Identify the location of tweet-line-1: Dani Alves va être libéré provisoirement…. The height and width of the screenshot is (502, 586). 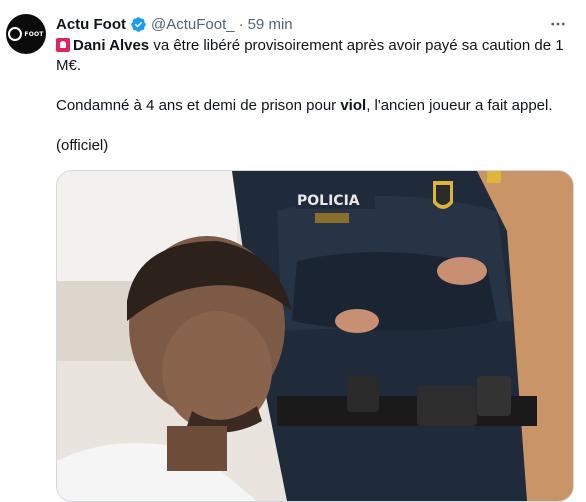
(316, 56).